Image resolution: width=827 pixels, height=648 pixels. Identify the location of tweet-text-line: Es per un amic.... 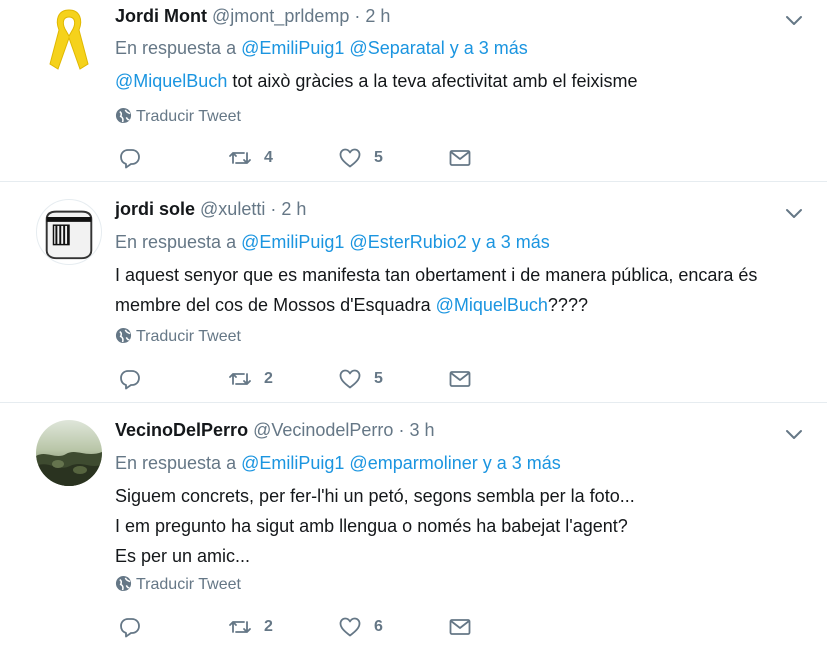
(183, 556).